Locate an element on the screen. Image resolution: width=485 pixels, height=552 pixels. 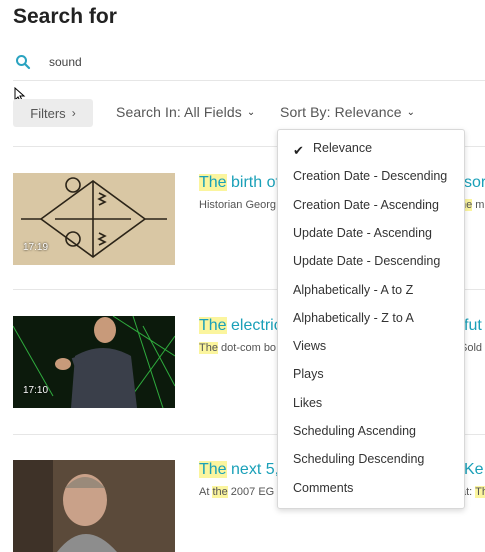
sort-option: Alphabetically - A to Z is located at coordinates (353, 290).